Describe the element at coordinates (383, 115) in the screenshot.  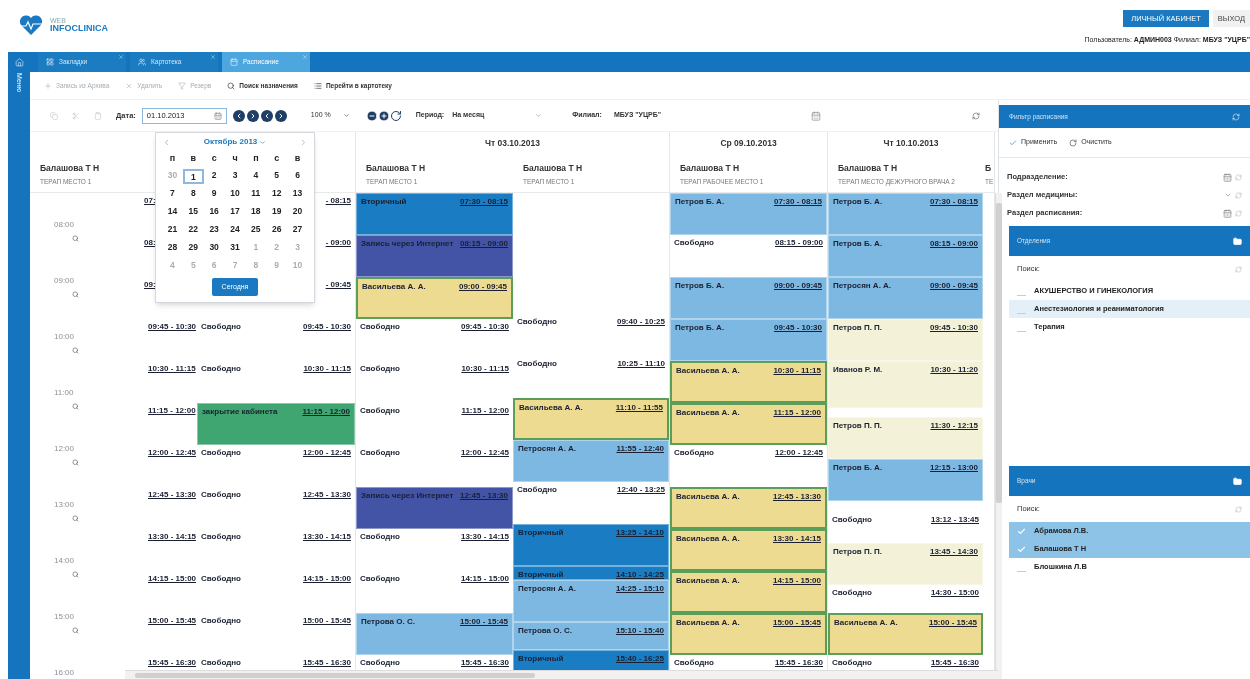
I see `zoom-in-icon` at that location.